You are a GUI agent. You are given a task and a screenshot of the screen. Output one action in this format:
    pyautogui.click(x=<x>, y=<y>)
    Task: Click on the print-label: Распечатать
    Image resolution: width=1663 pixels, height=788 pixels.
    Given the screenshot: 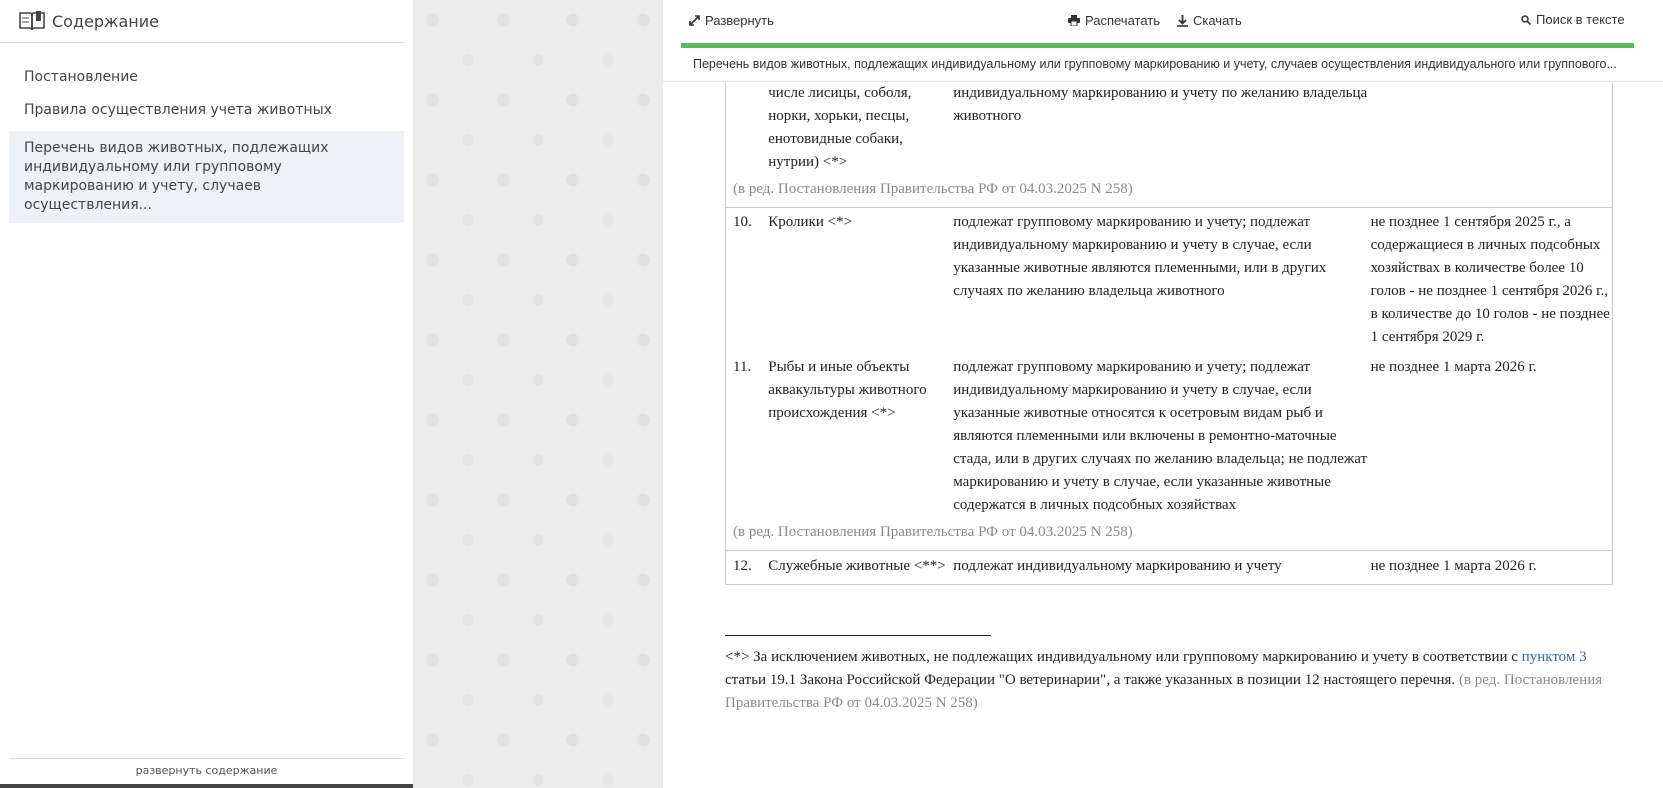 What is the action you would take?
    pyautogui.click(x=1123, y=20)
    